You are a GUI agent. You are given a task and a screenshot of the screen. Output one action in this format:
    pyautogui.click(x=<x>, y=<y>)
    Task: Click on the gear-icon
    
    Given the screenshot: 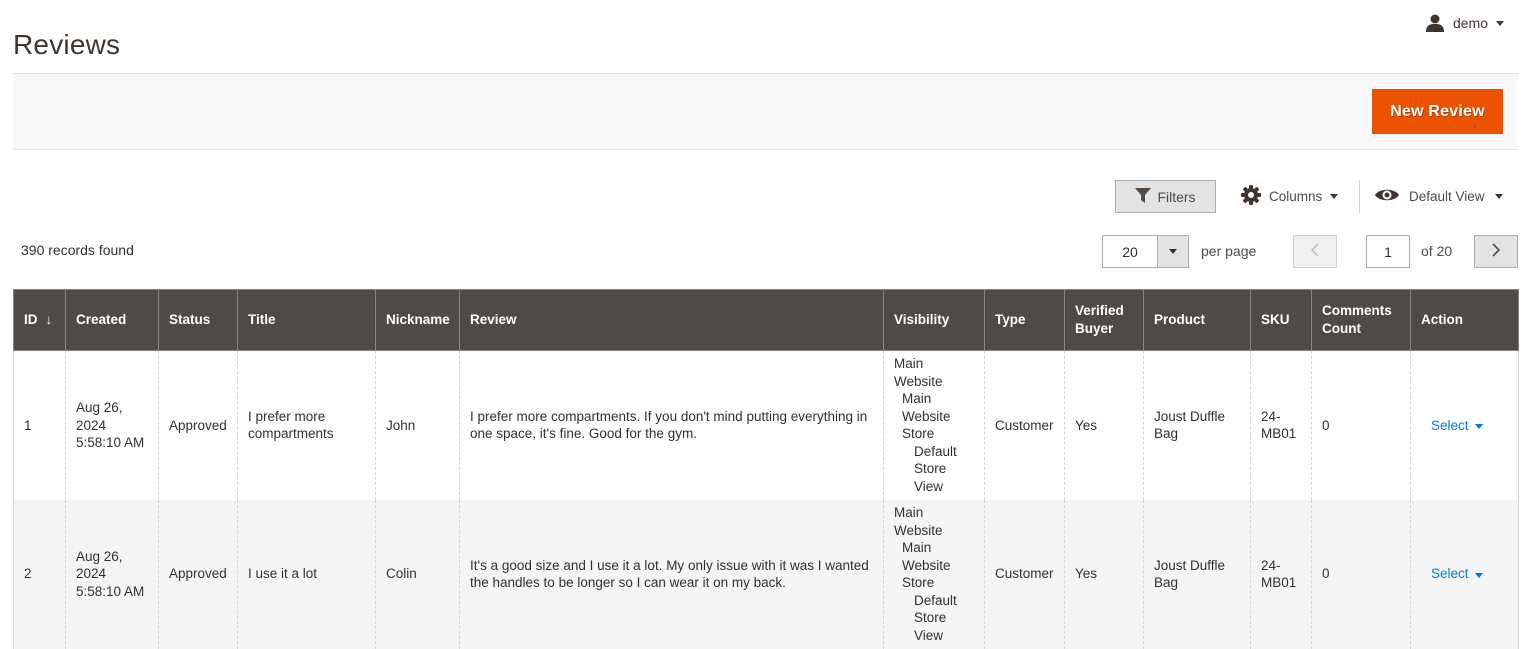 What is the action you would take?
    pyautogui.click(x=1251, y=196)
    